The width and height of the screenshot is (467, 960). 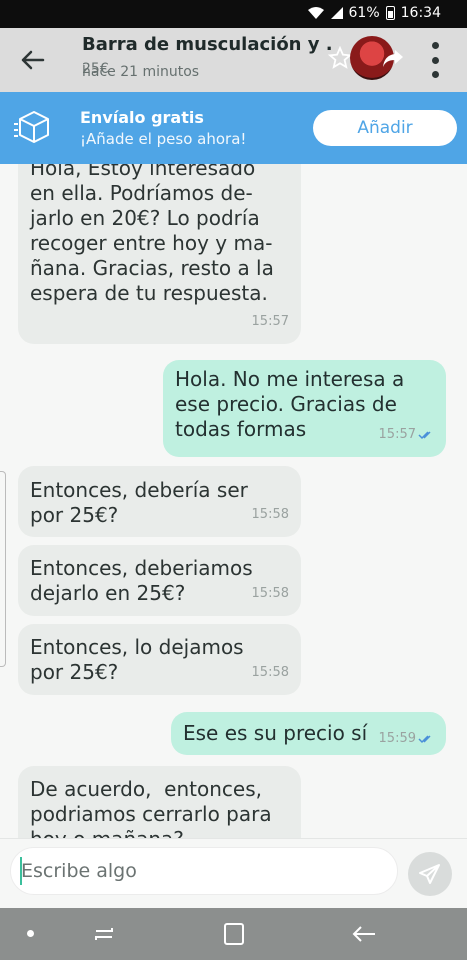 I want to click on nav-dot-icon, so click(x=30, y=933).